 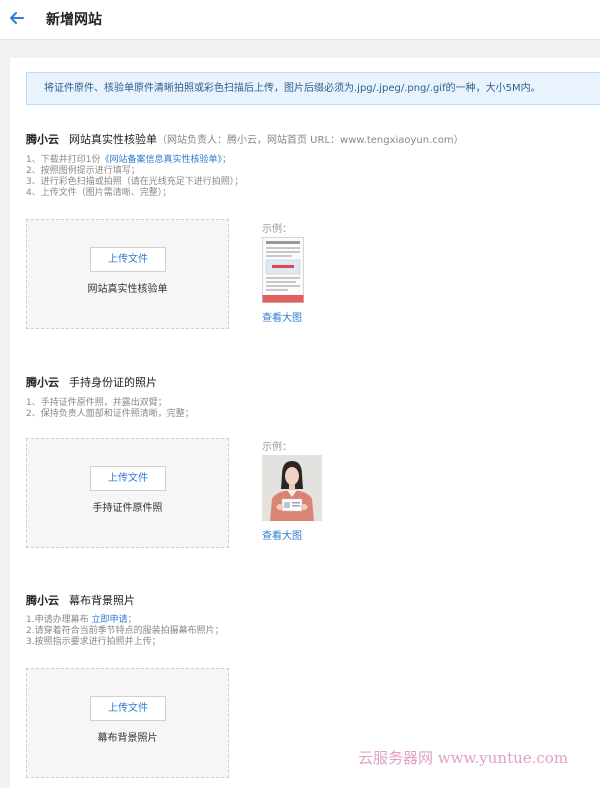 I want to click on example-label-id-photo: 示例：, so click(x=277, y=447).